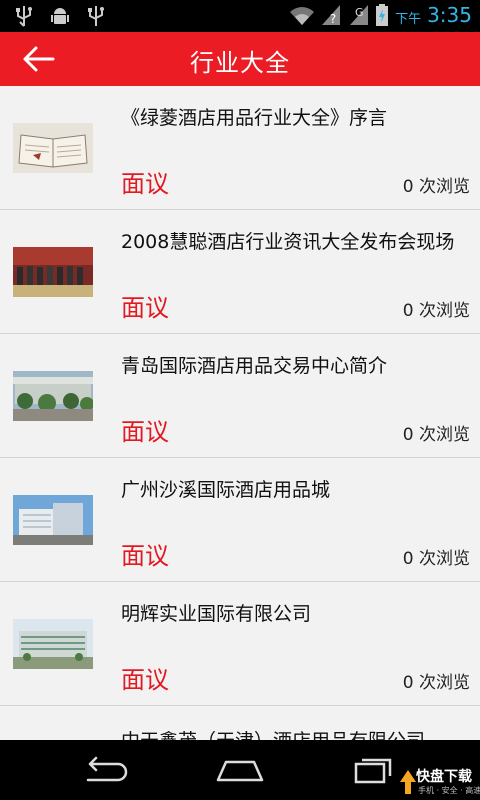 The width and height of the screenshot is (480, 800). I want to click on signal-g-icon: G, so click(359, 15).